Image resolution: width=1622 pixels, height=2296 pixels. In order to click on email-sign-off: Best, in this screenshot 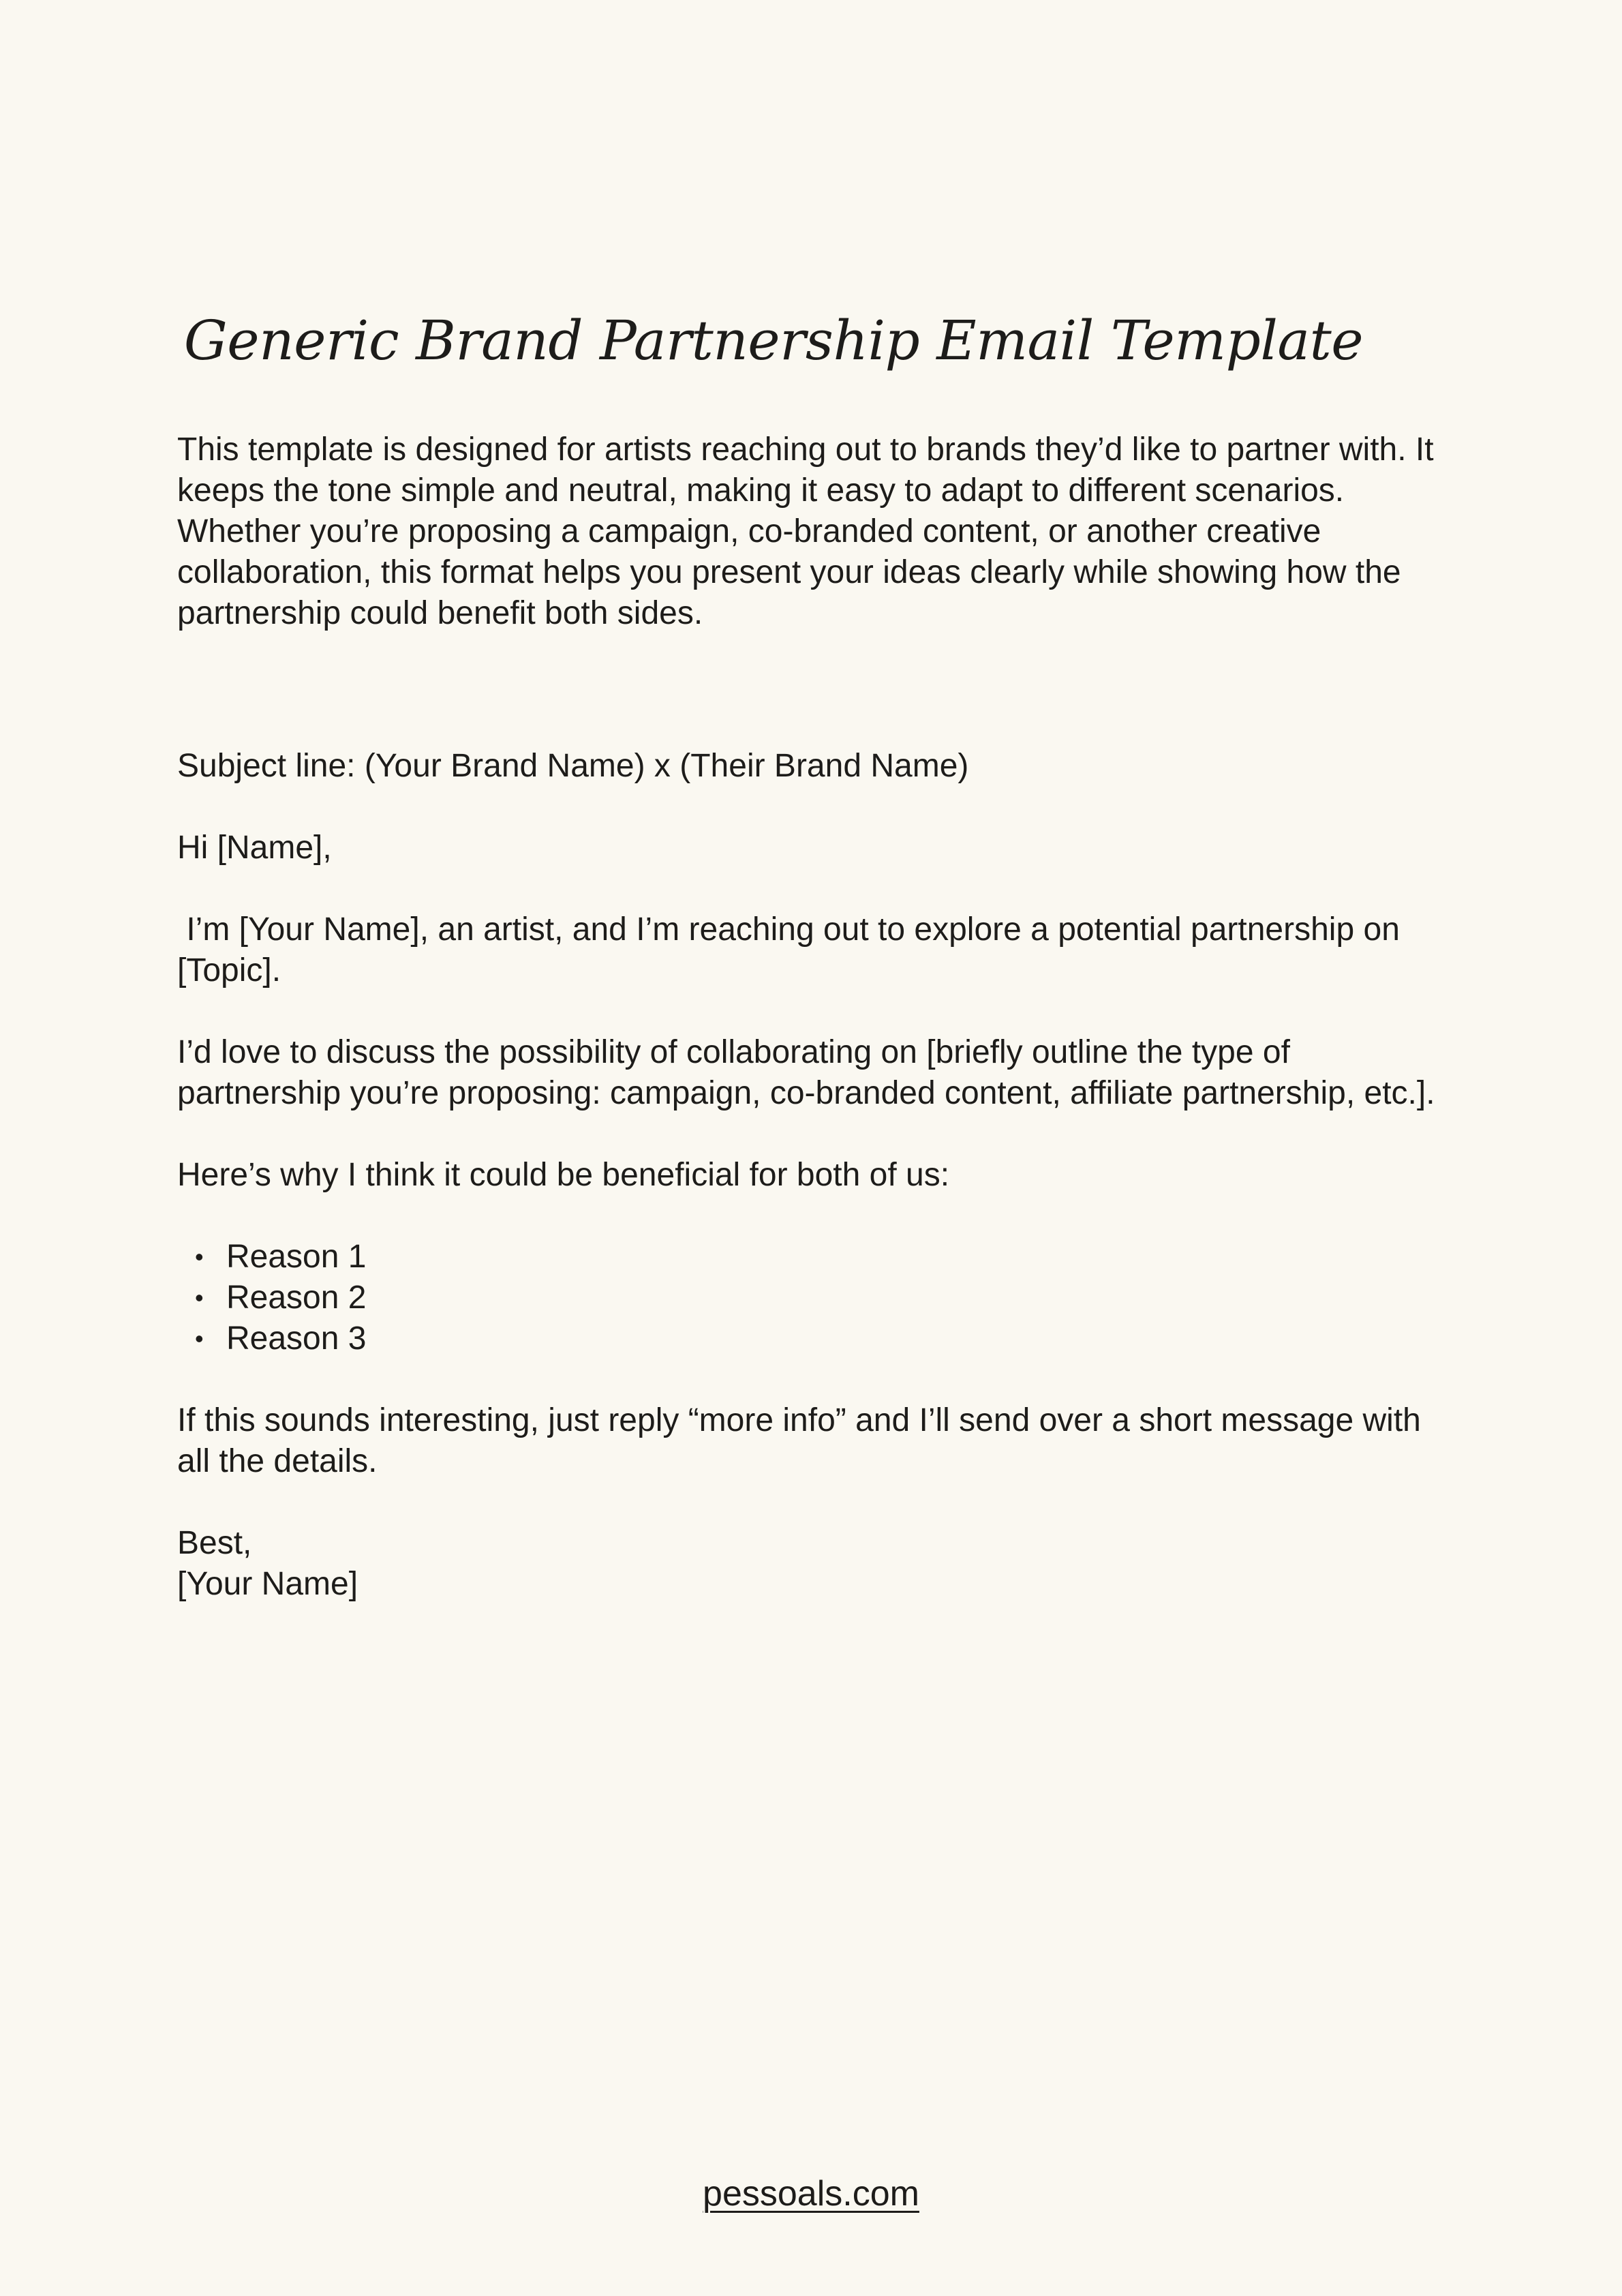, I will do `click(214, 1543)`.